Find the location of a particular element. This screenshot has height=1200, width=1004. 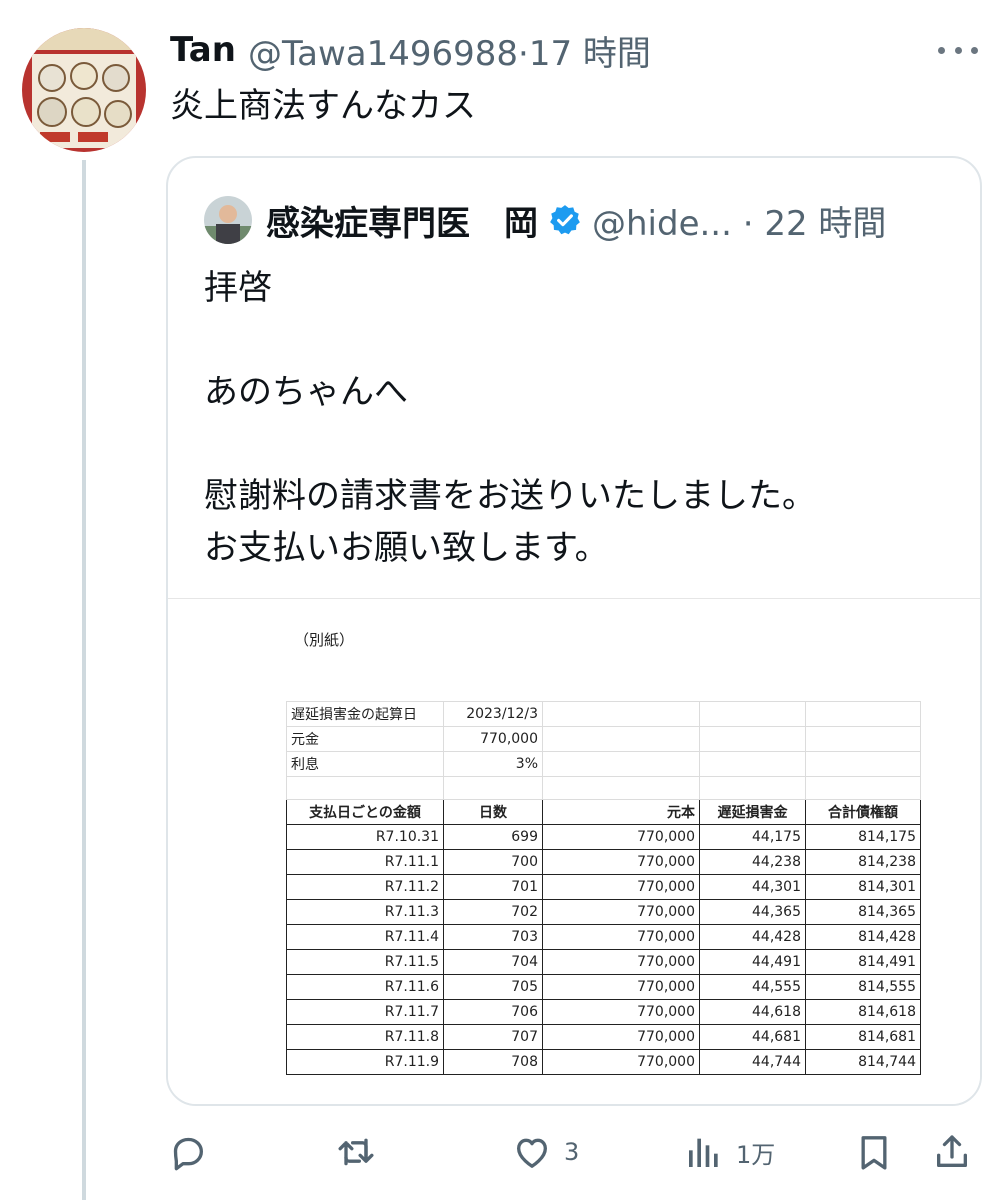

retweet-button is located at coordinates (356, 1152).